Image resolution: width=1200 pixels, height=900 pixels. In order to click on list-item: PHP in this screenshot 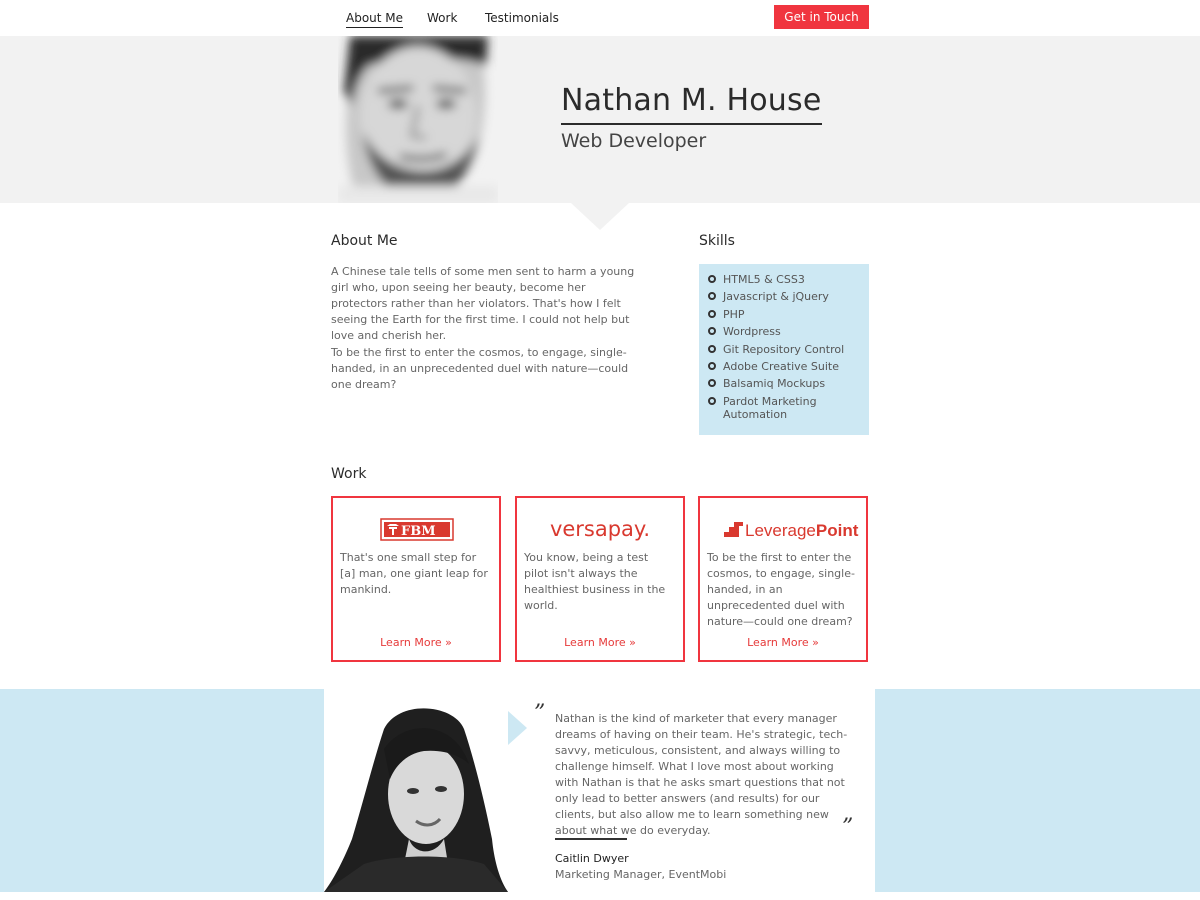, I will do `click(788, 314)`.